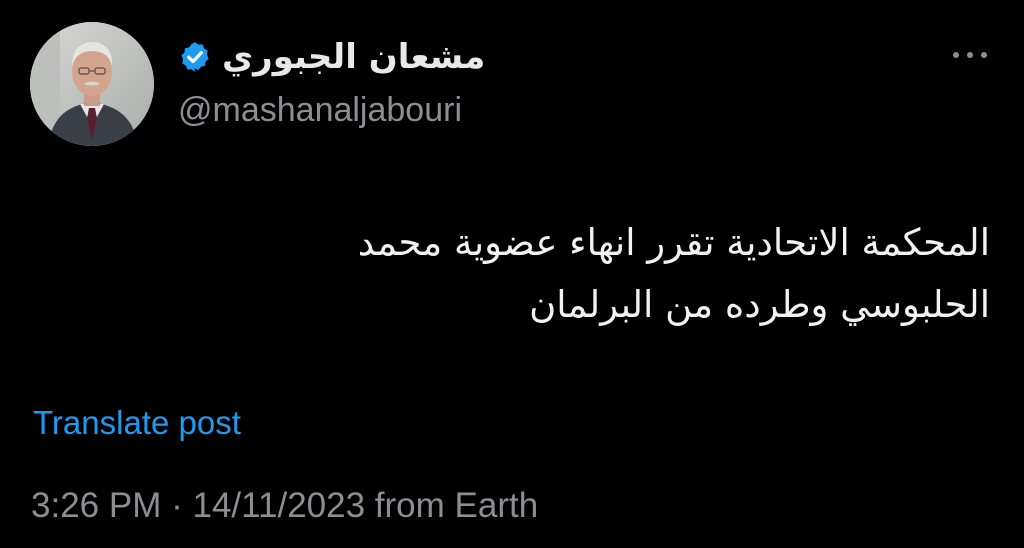 This screenshot has height=548, width=1024. Describe the element at coordinates (456, 505) in the screenshot. I see `post-source: from Earth` at that location.